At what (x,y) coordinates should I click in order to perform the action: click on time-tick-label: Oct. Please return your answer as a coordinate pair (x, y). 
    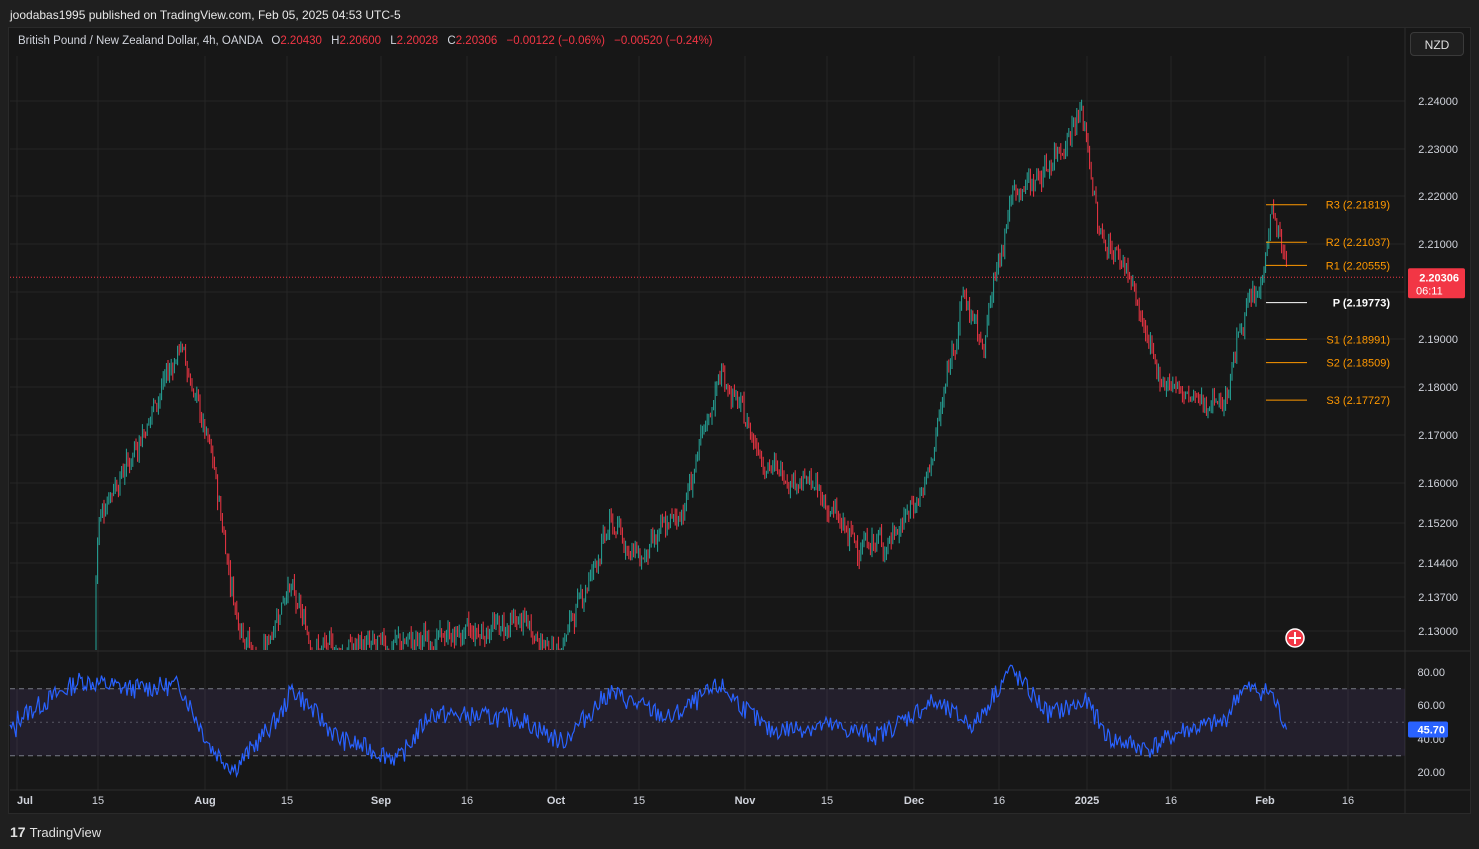
    Looking at the image, I should click on (556, 801).